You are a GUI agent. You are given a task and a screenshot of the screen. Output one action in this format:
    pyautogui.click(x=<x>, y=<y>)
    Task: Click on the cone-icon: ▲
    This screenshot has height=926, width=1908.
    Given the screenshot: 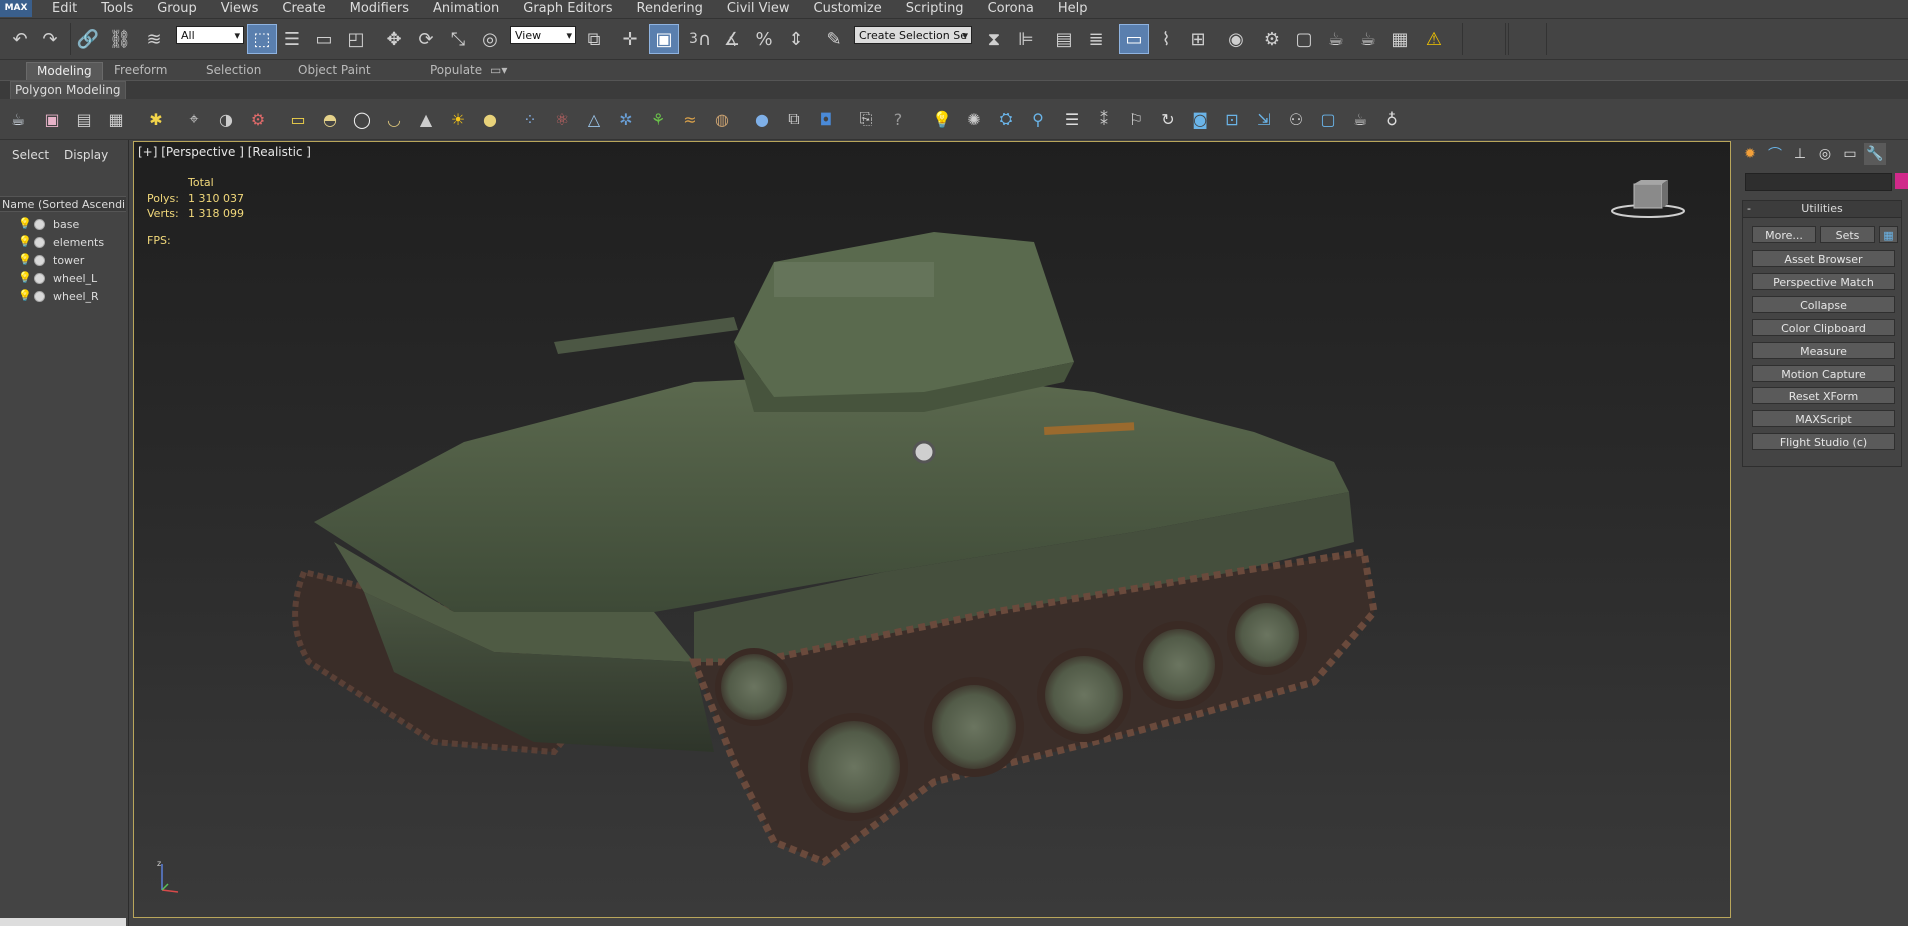 What is the action you would take?
    pyautogui.click(x=426, y=119)
    